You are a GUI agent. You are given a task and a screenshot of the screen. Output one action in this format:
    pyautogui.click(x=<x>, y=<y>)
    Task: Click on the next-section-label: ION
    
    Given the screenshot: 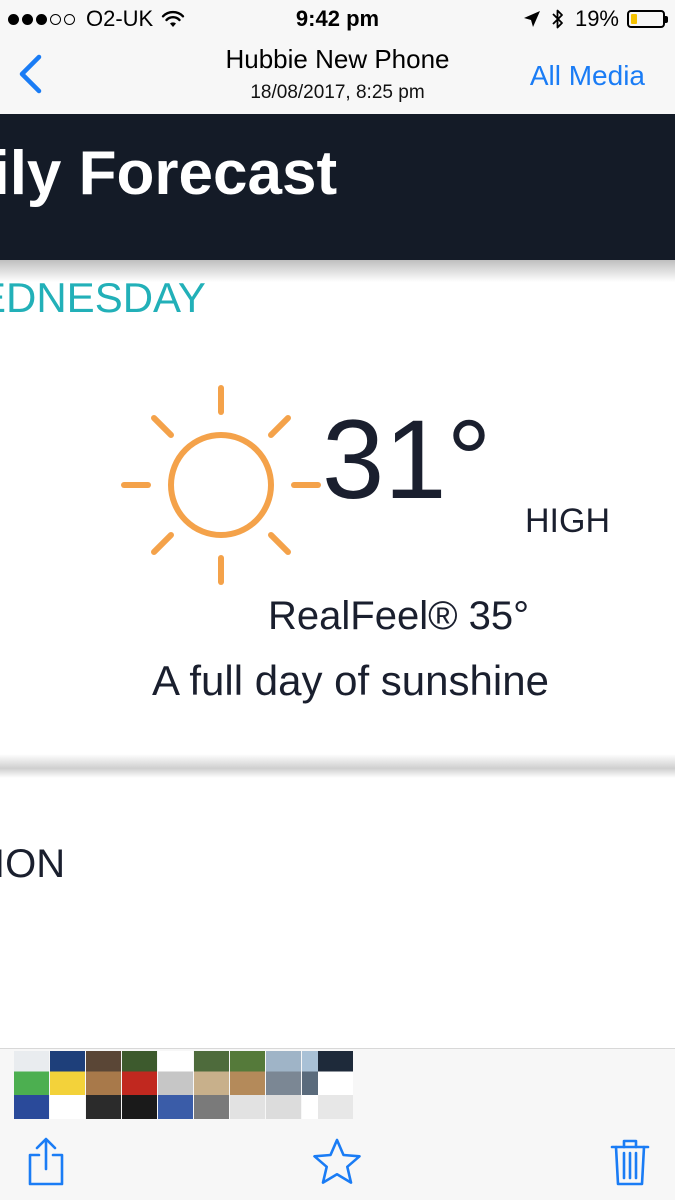 What is the action you would take?
    pyautogui.click(x=33, y=864)
    